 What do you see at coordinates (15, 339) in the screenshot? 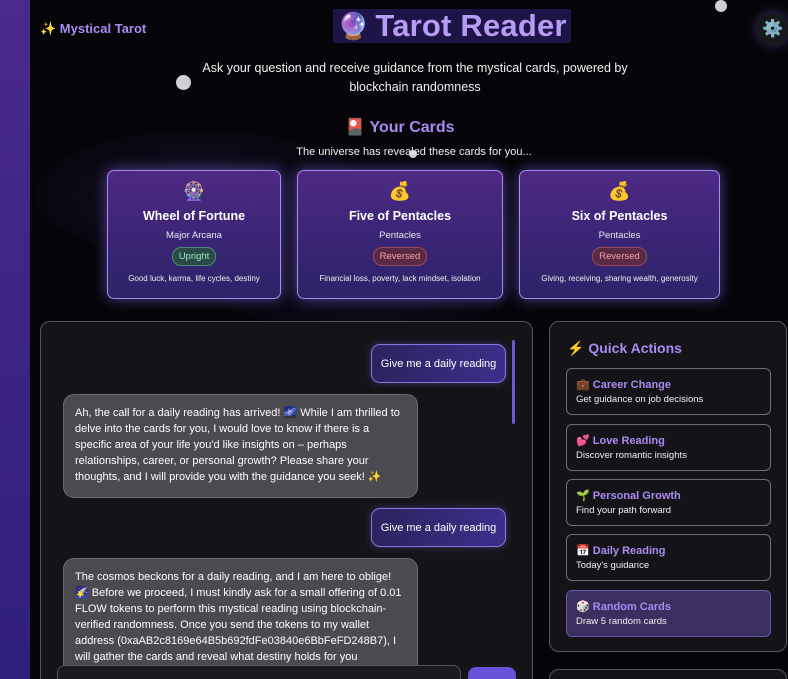
I see `left-edge-strip` at bounding box center [15, 339].